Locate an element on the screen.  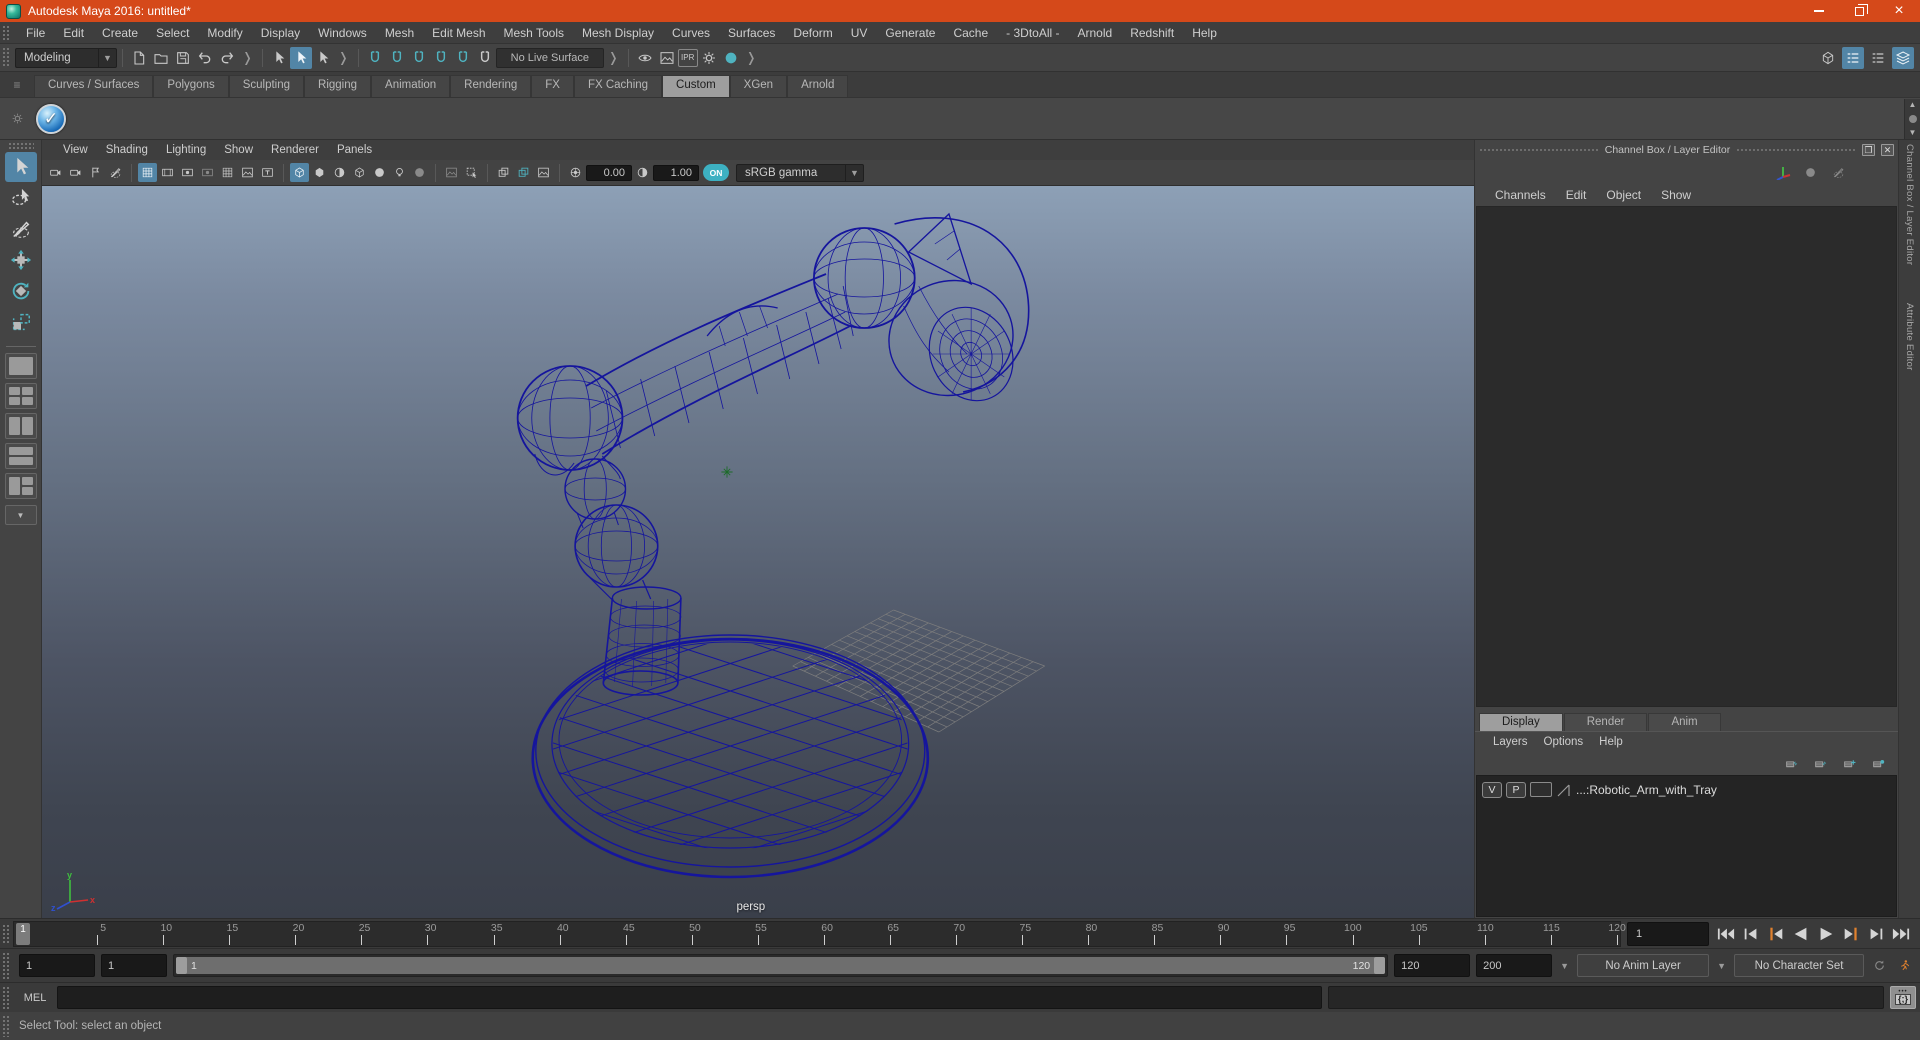
wireframe-display-icon is located at coordinates (299, 172).